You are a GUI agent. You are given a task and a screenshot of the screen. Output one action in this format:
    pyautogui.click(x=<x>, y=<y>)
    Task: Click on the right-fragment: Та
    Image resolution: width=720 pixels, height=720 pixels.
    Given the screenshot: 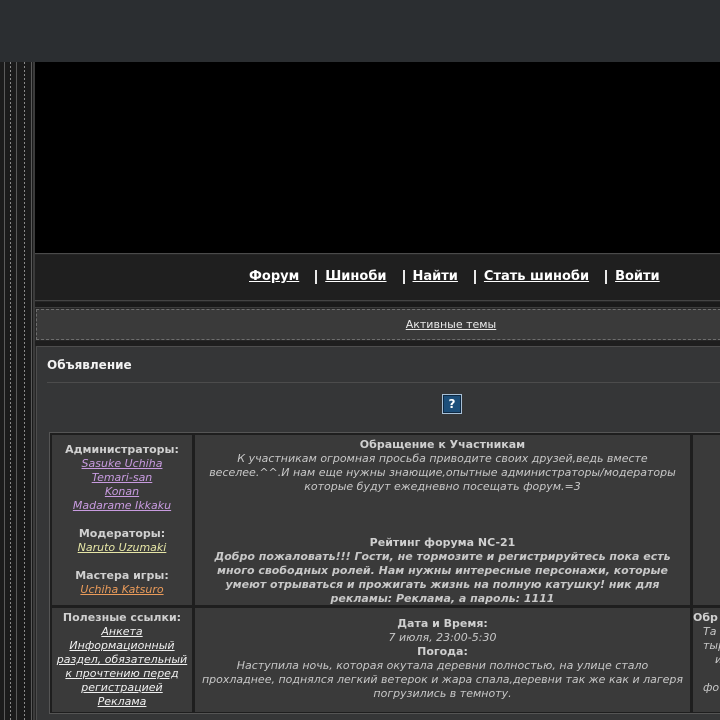 What is the action you would take?
    pyautogui.click(x=710, y=631)
    